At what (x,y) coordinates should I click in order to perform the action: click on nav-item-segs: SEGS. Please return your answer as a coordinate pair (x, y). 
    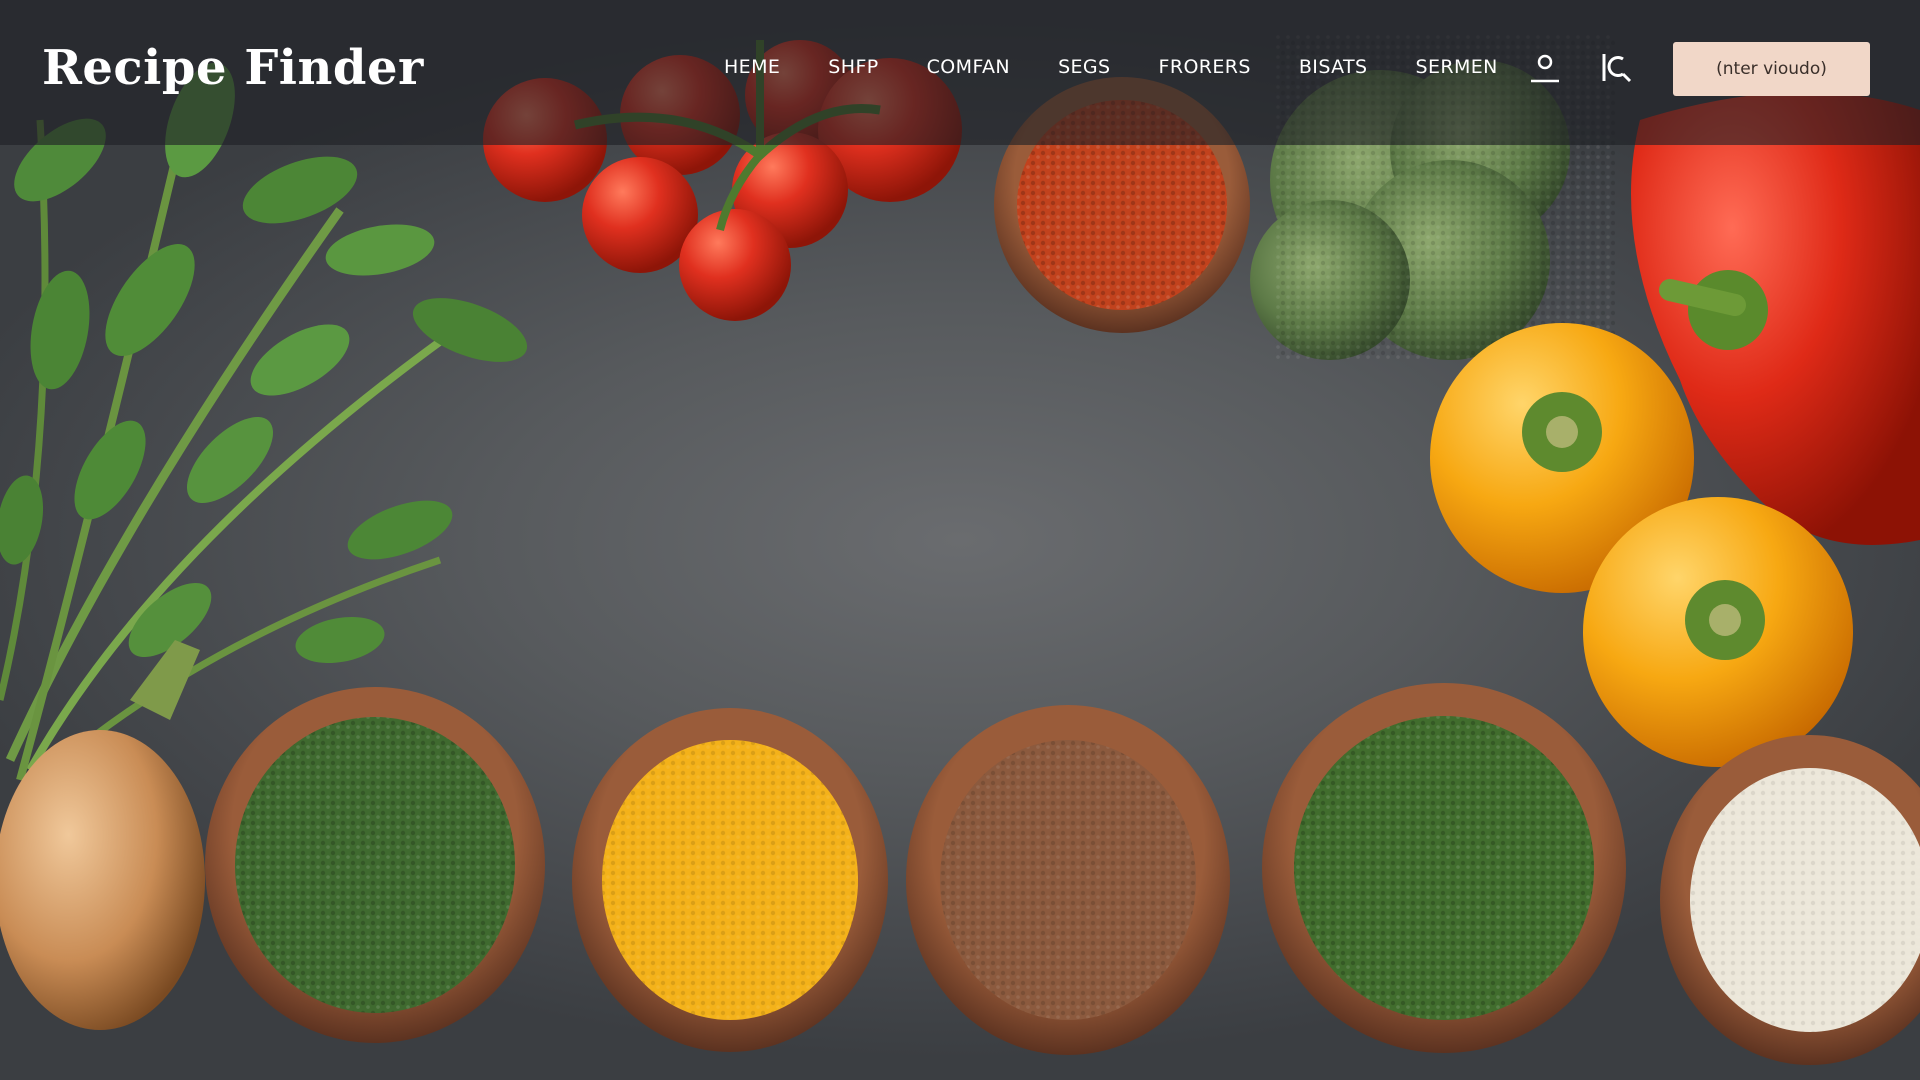
    Looking at the image, I should click on (1084, 67).